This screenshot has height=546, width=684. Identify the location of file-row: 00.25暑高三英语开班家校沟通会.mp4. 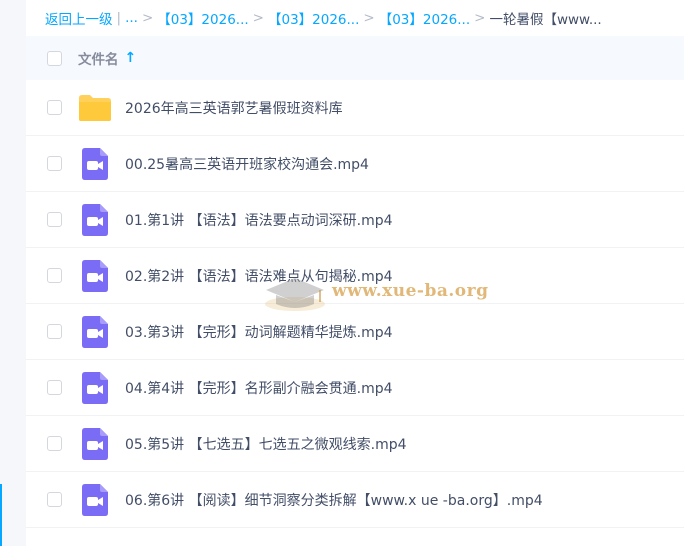
(355, 164).